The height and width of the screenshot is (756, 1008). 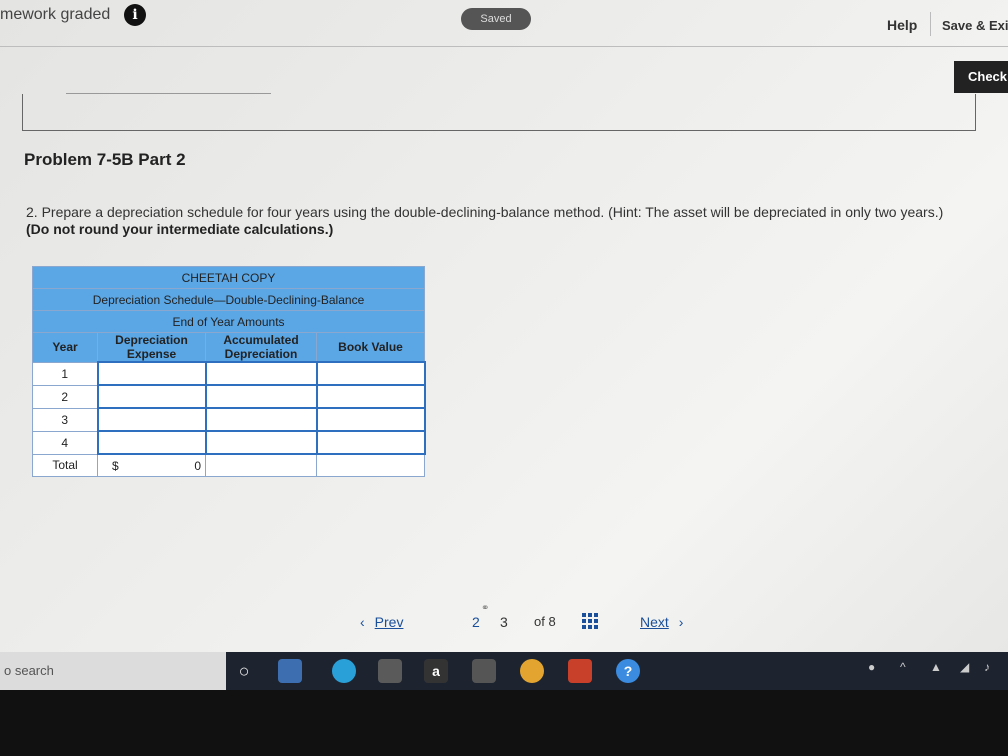 I want to click on page-count: of 8, so click(x=545, y=621).